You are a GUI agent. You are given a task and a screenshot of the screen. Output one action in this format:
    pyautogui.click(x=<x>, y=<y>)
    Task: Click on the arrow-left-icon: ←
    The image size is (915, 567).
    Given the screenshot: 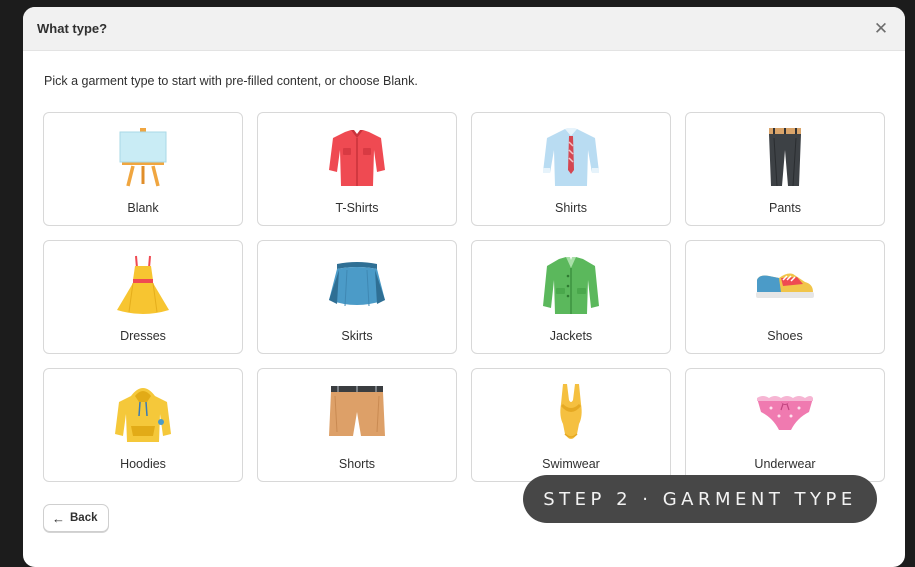 What is the action you would take?
    pyautogui.click(x=58, y=518)
    